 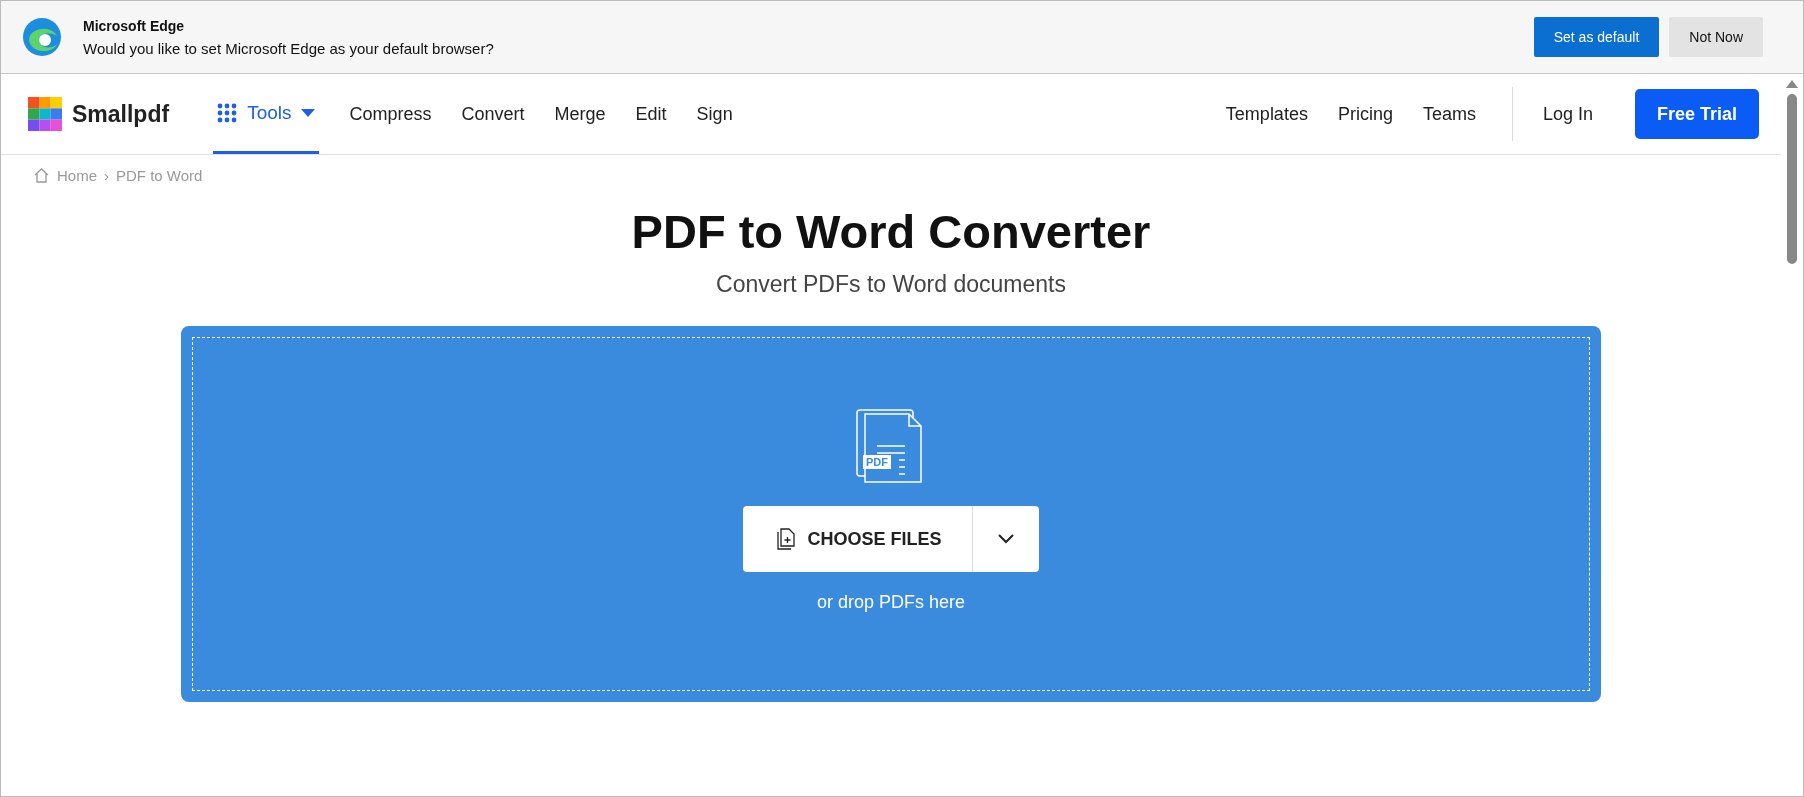 What do you see at coordinates (891, 602) in the screenshot?
I see `drop-hint: or drop PDFs here` at bounding box center [891, 602].